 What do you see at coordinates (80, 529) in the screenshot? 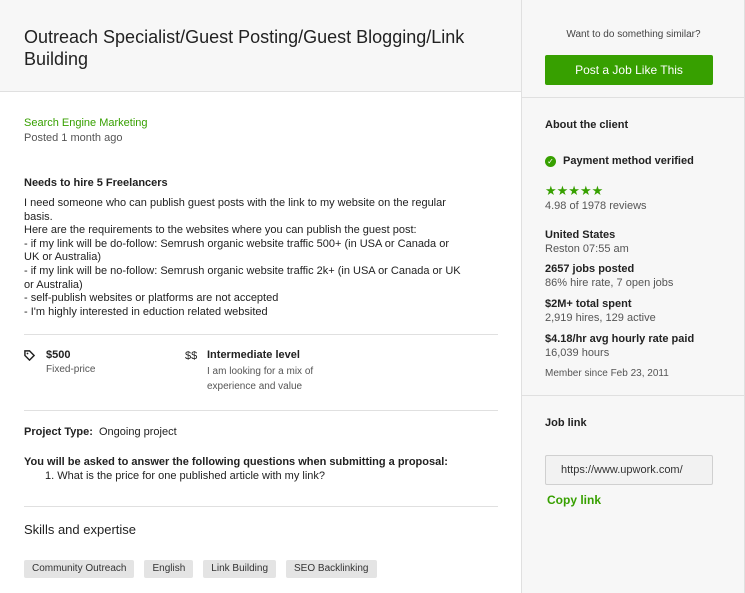
I see `skills-title: Skills and expertise` at bounding box center [80, 529].